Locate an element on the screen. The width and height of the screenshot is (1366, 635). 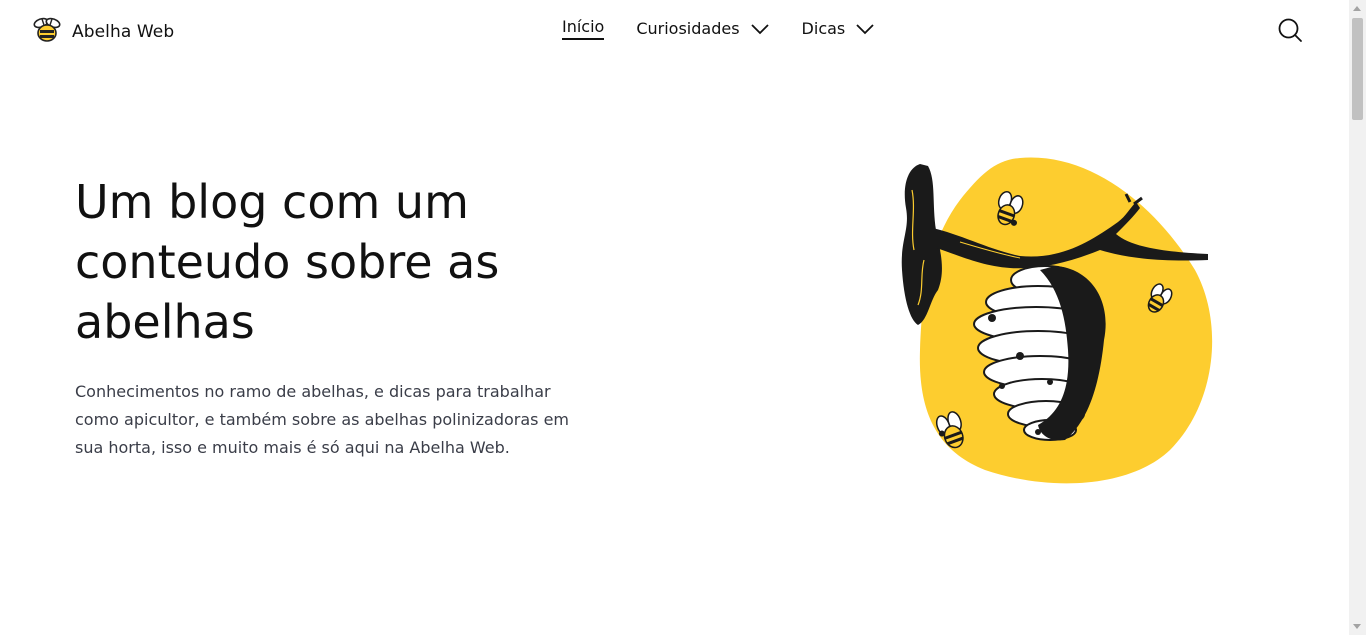
nav-item-curiosidades: Curiosidades is located at coordinates (702, 28).